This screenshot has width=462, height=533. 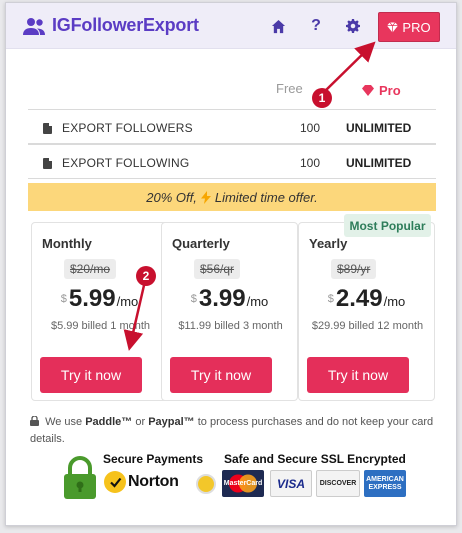 I want to click on billing-note: $11.99 billed 3 month, so click(x=230, y=326).